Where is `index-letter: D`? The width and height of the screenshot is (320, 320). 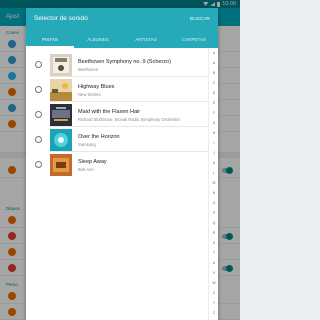
index-letter: D is located at coordinates (213, 93).